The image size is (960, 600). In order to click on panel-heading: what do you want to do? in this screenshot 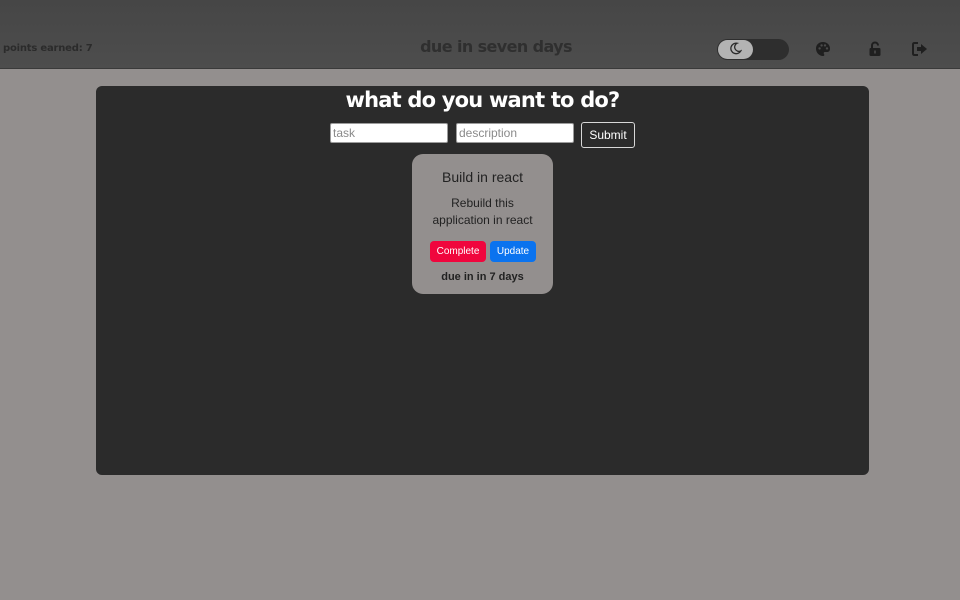, I will do `click(483, 100)`.